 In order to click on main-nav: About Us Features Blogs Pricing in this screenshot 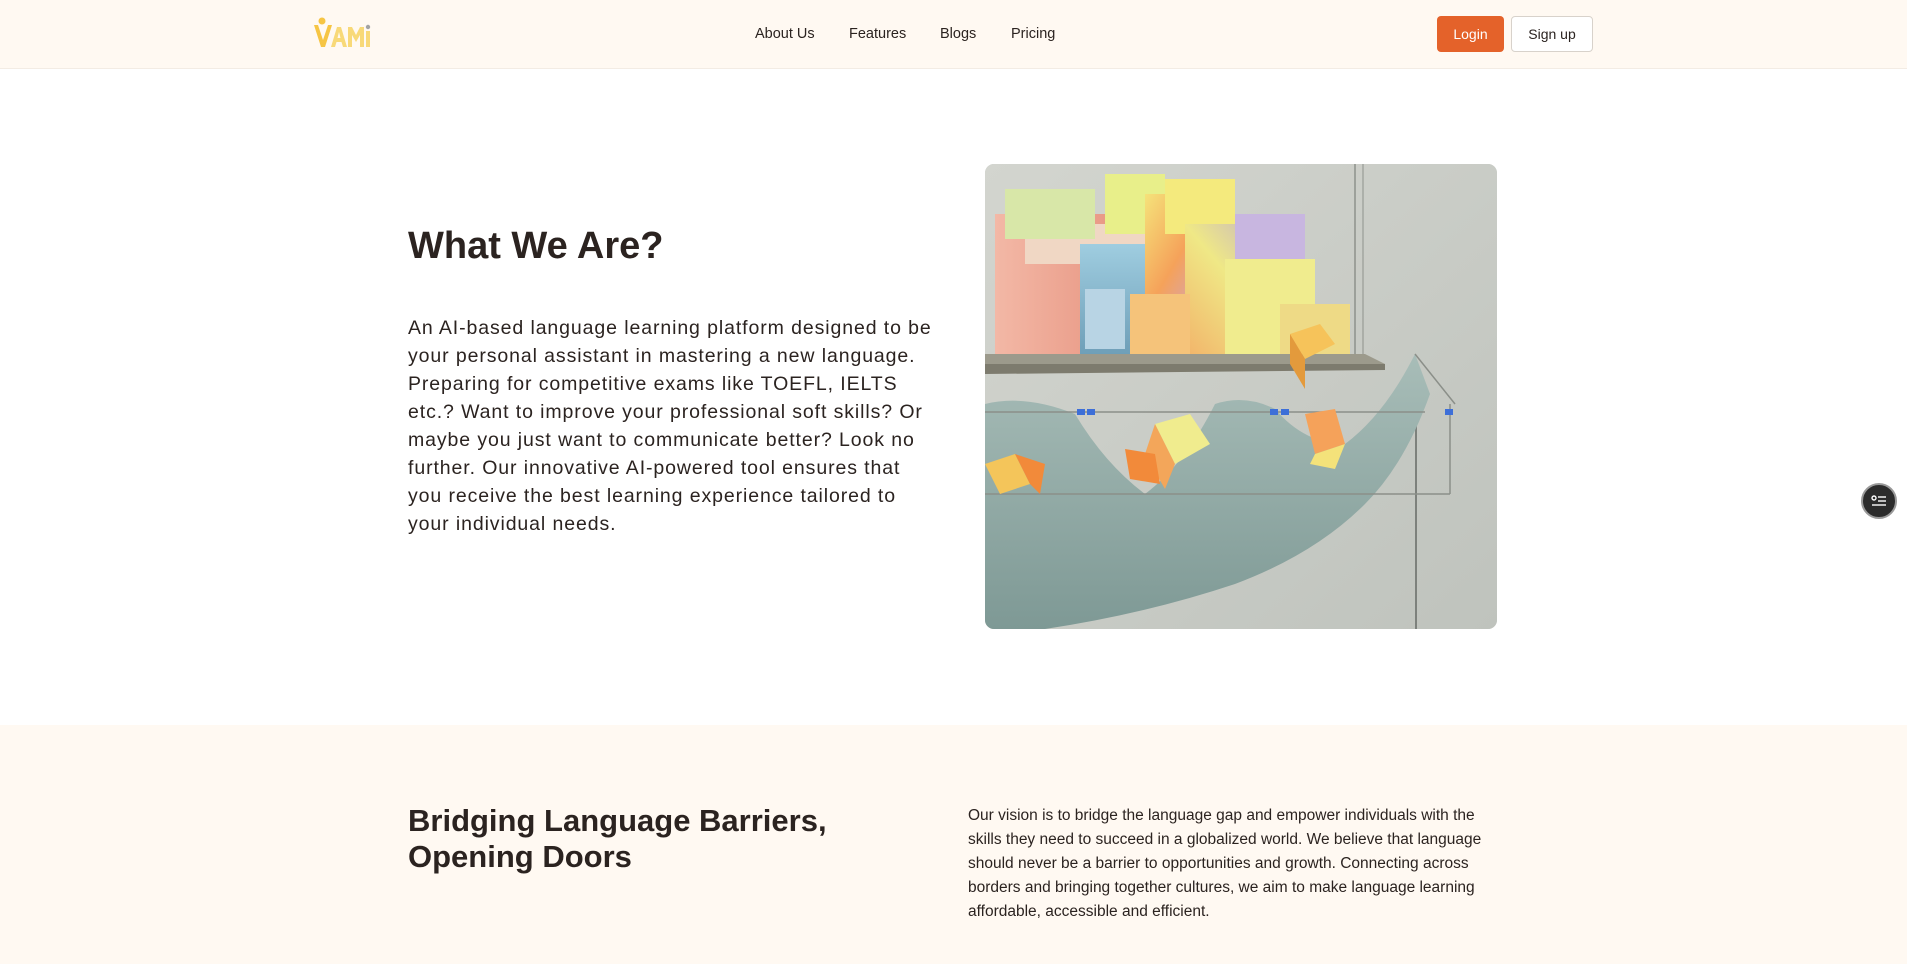, I will do `click(953, 34)`.